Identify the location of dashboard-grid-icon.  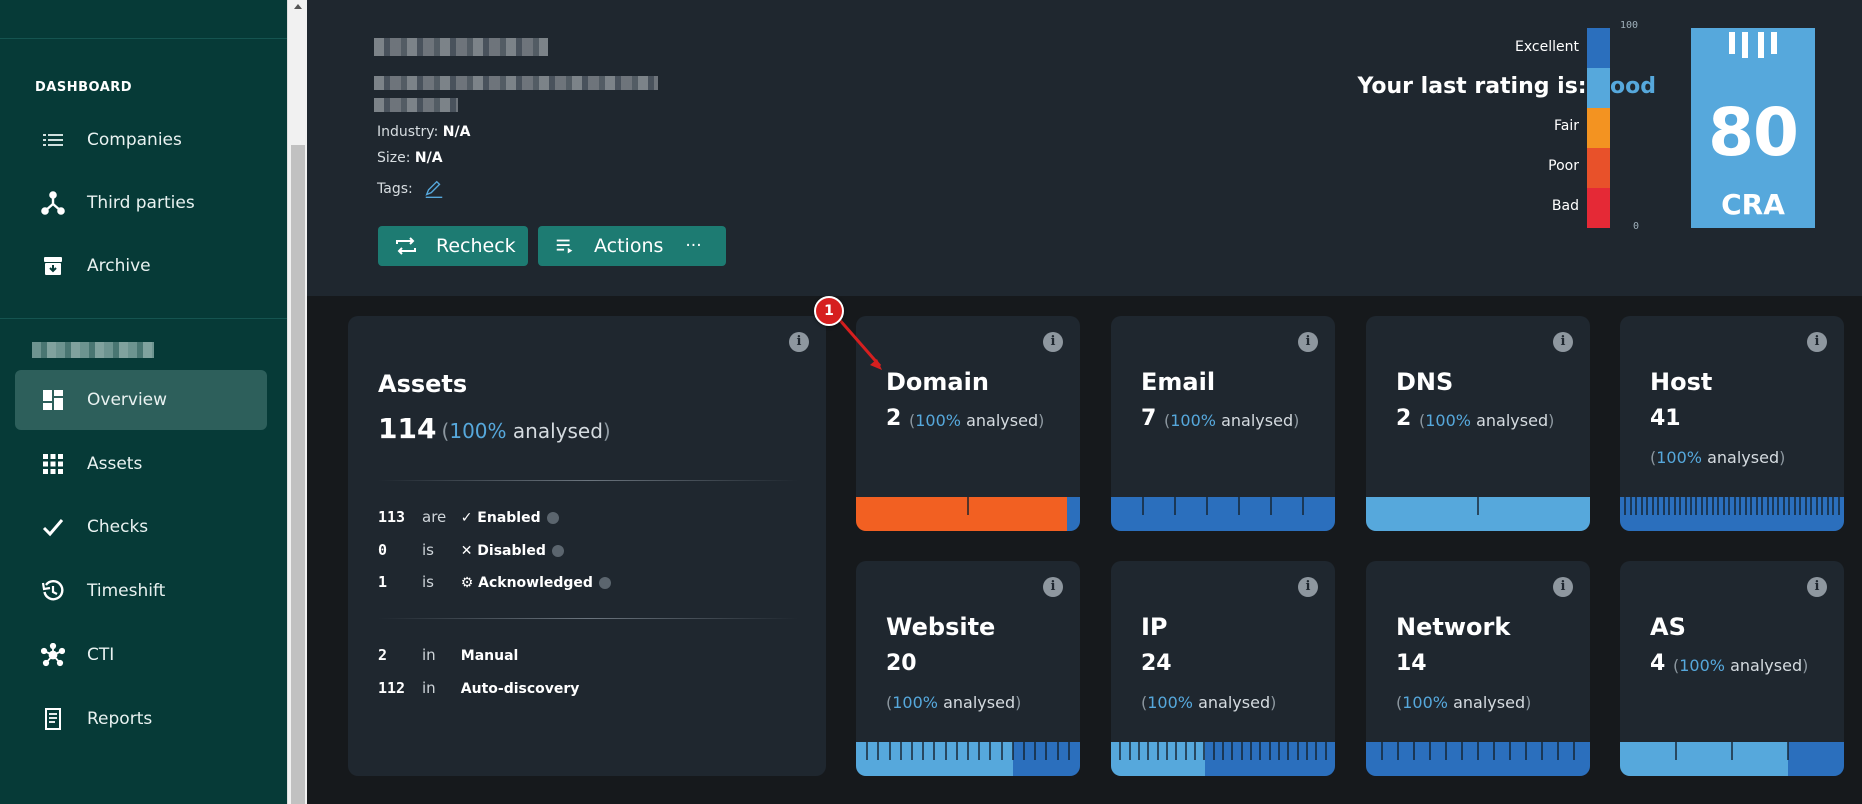
(53, 400).